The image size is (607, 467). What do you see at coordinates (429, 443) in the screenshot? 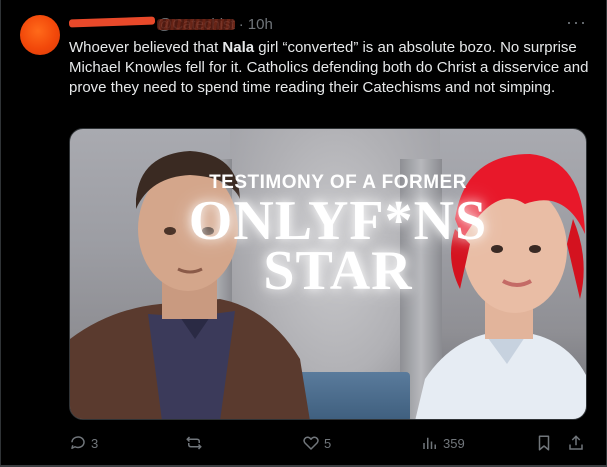
I see `analytics-icon` at bounding box center [429, 443].